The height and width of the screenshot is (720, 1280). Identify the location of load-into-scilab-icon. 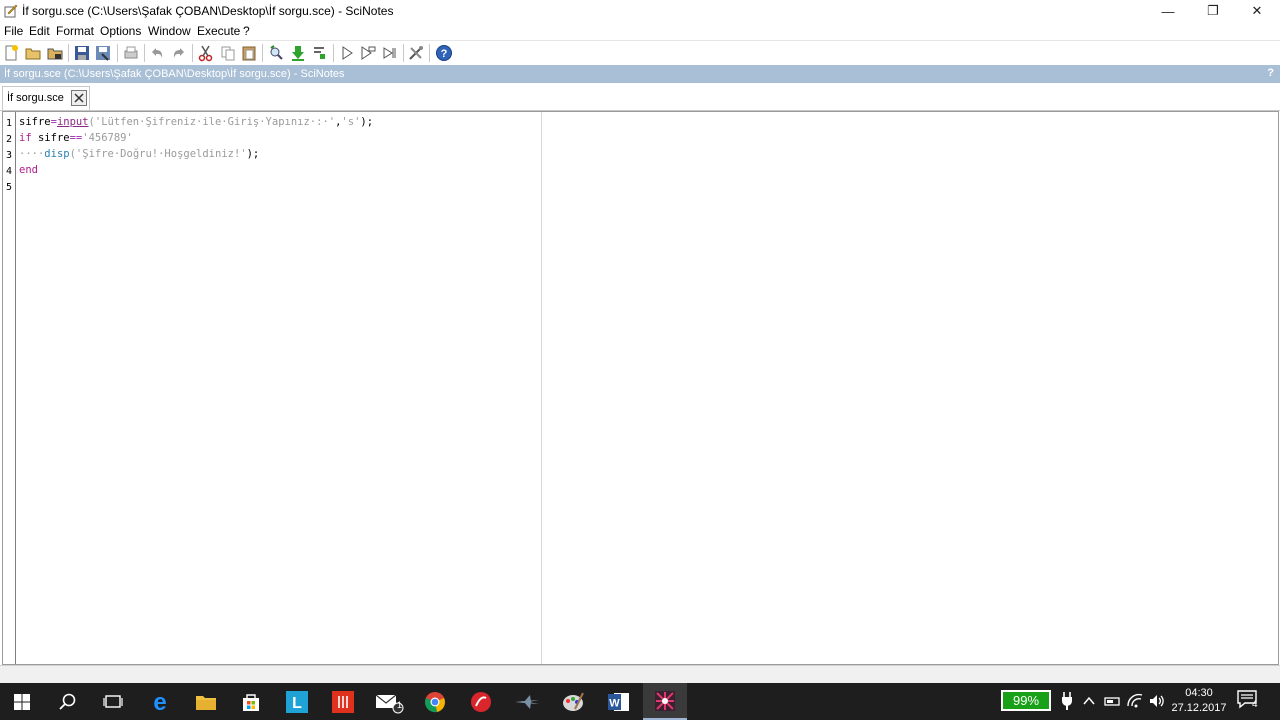
(298, 53).